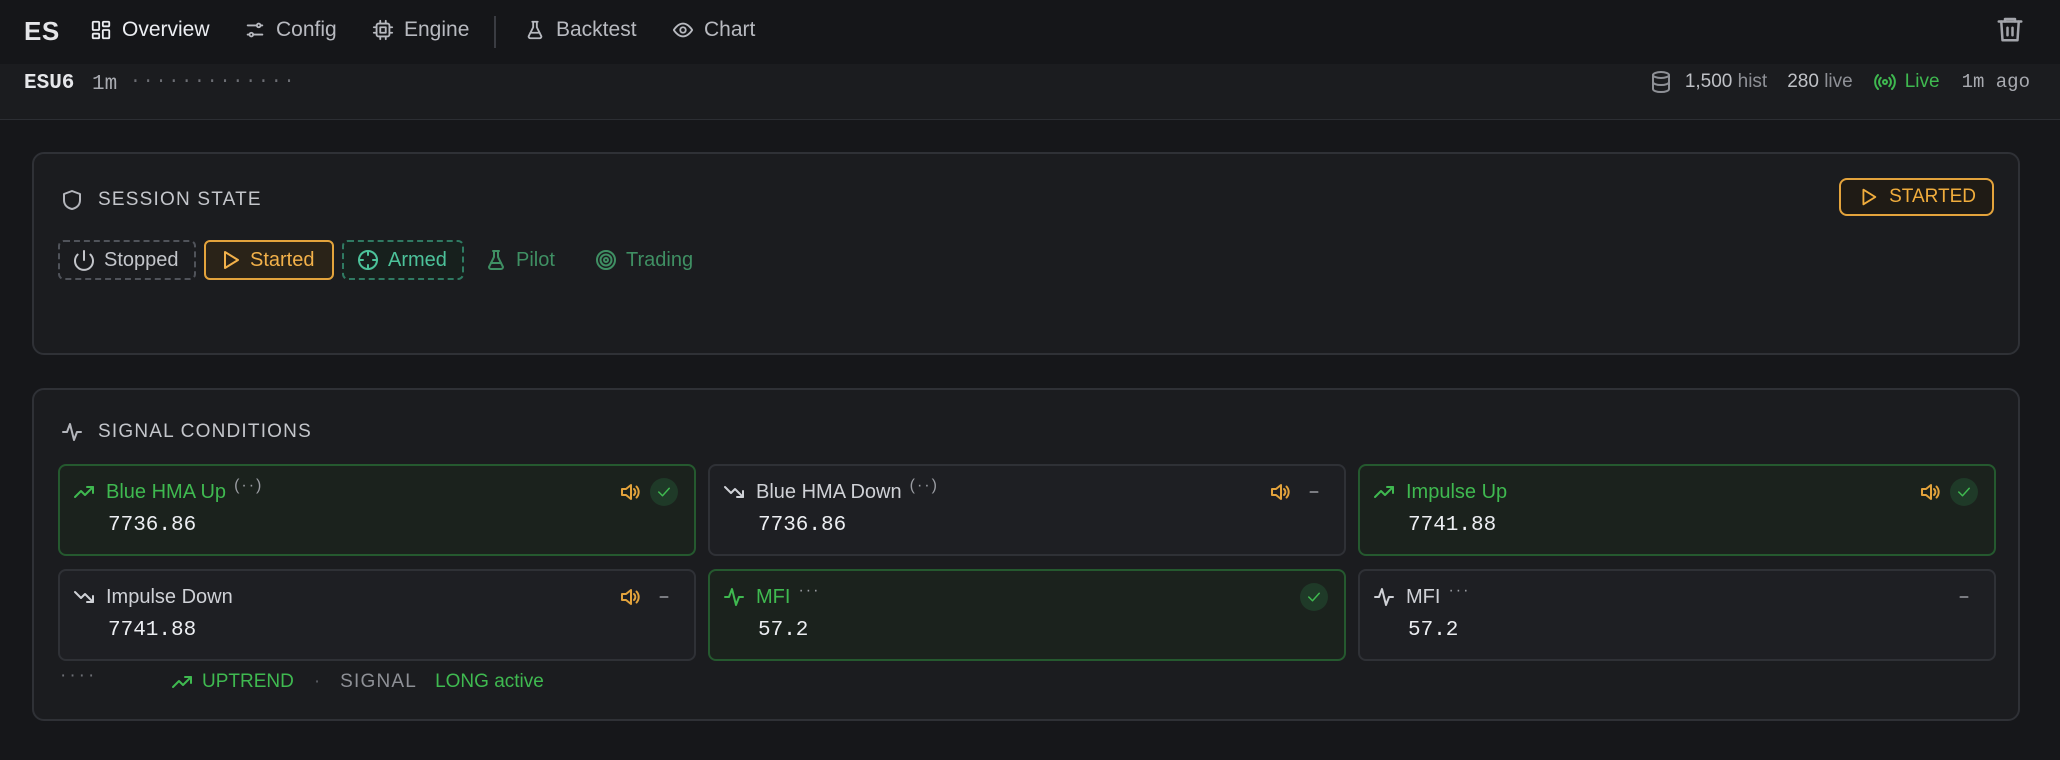 Image resolution: width=2060 pixels, height=760 pixels. I want to click on state-started: Started, so click(269, 260).